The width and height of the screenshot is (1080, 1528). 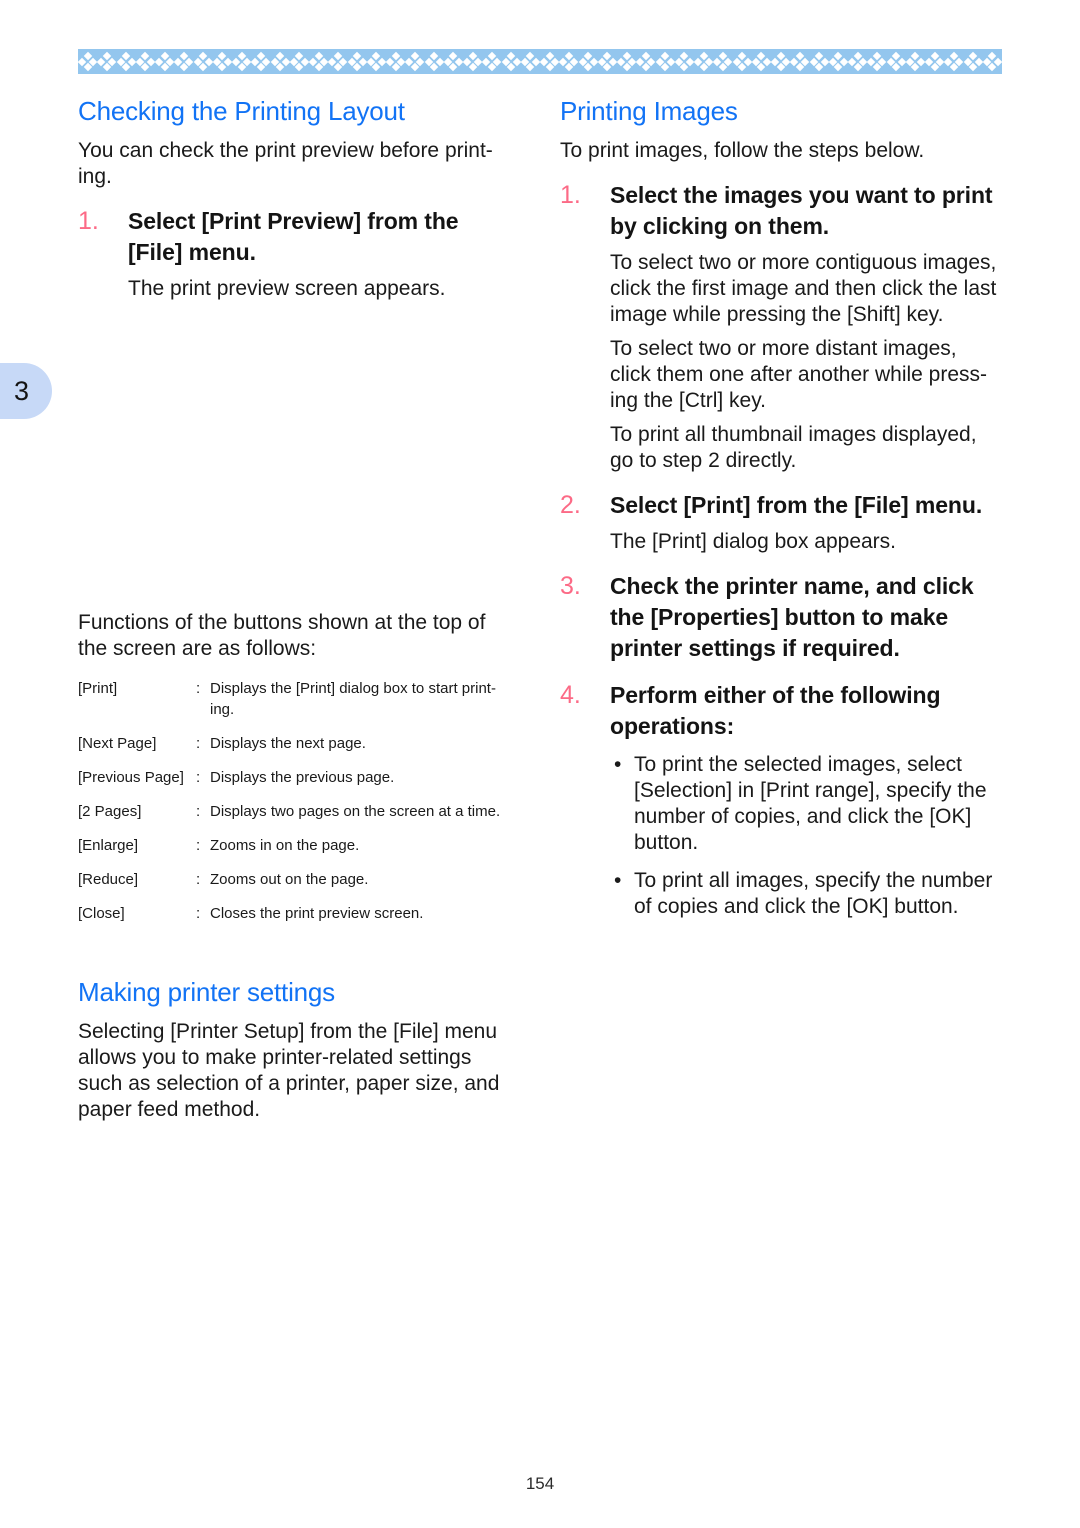 What do you see at coordinates (285, 845) in the screenshot?
I see `table-cell-description: Zooms in on the page.` at bounding box center [285, 845].